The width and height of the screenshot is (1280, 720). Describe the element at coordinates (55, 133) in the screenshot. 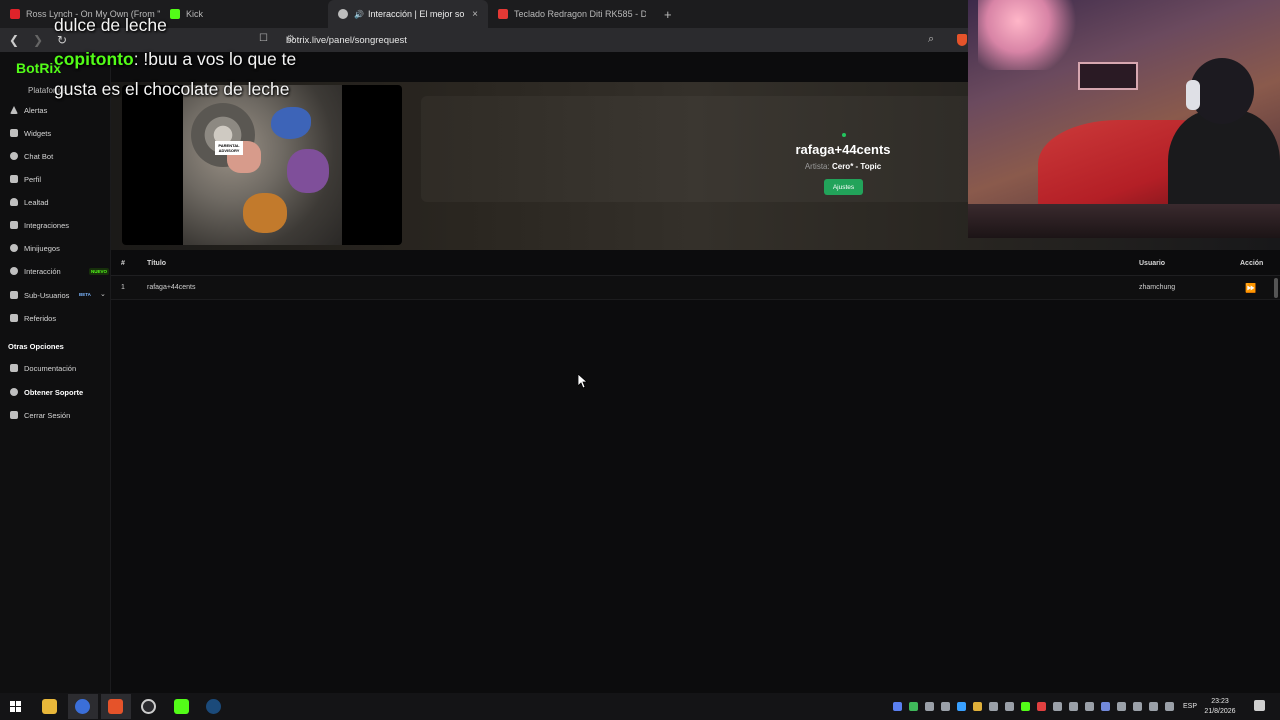

I see `sidebar-item-widgets: Widgets` at that location.